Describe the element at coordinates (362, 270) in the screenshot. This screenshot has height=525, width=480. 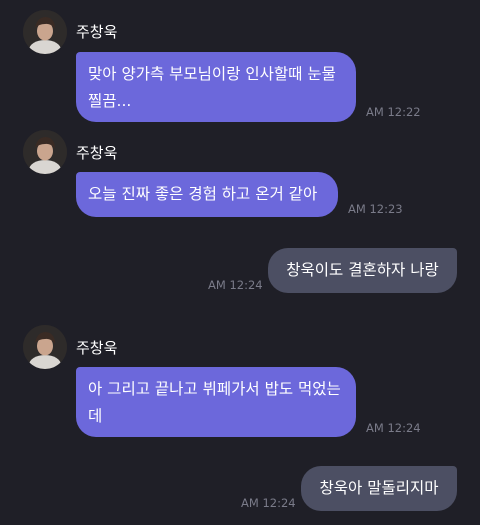
I see `outgoing-message-bubble: 창욱이도 결혼하자 나랑` at that location.